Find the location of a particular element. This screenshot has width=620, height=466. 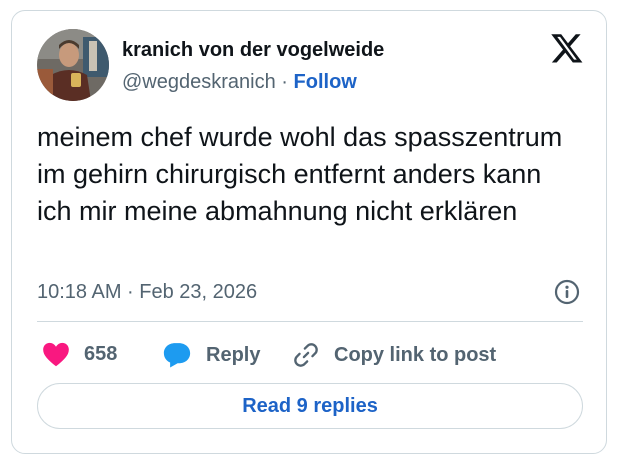

read-replies-label: Read 9 replies is located at coordinates (310, 405).